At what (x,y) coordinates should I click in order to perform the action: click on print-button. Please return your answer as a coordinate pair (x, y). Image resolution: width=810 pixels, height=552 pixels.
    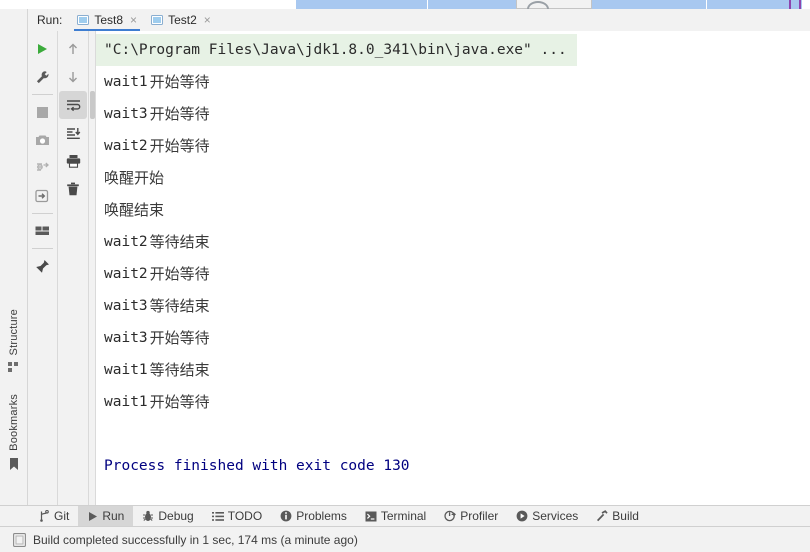
    Looking at the image, I should click on (73, 161).